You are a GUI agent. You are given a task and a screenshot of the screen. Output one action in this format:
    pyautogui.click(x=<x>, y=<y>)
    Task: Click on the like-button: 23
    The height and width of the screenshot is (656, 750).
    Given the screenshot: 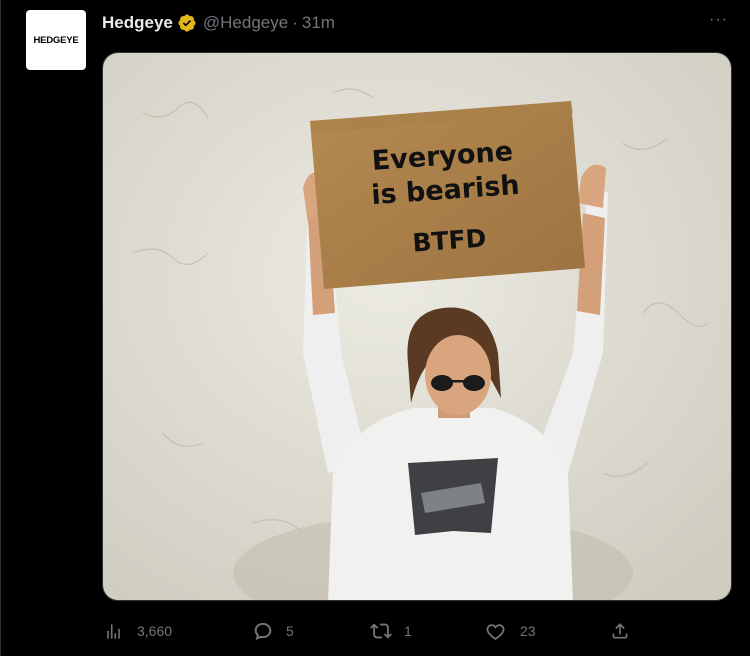 What is the action you would take?
    pyautogui.click(x=510, y=631)
    